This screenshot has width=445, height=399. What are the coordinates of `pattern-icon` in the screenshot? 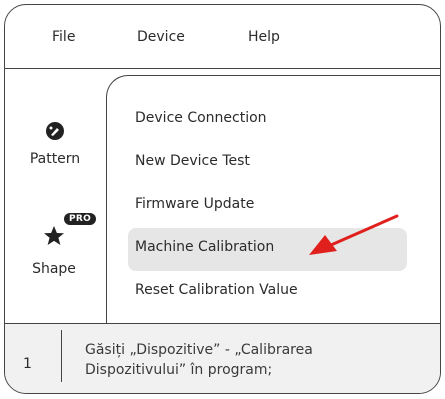 It's located at (55, 133).